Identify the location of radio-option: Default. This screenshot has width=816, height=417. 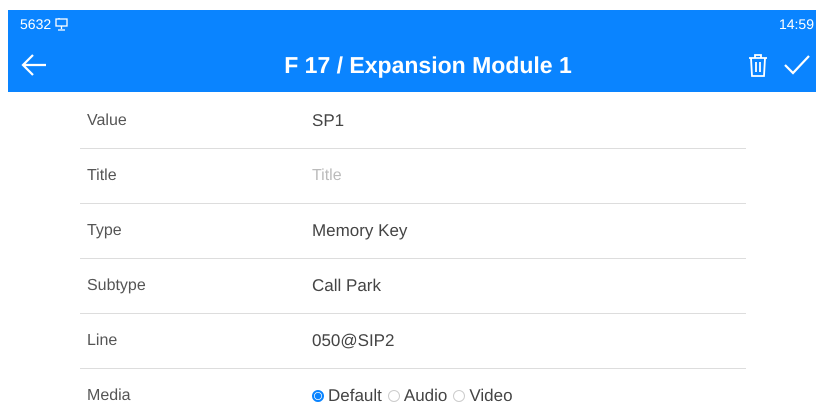
(347, 396).